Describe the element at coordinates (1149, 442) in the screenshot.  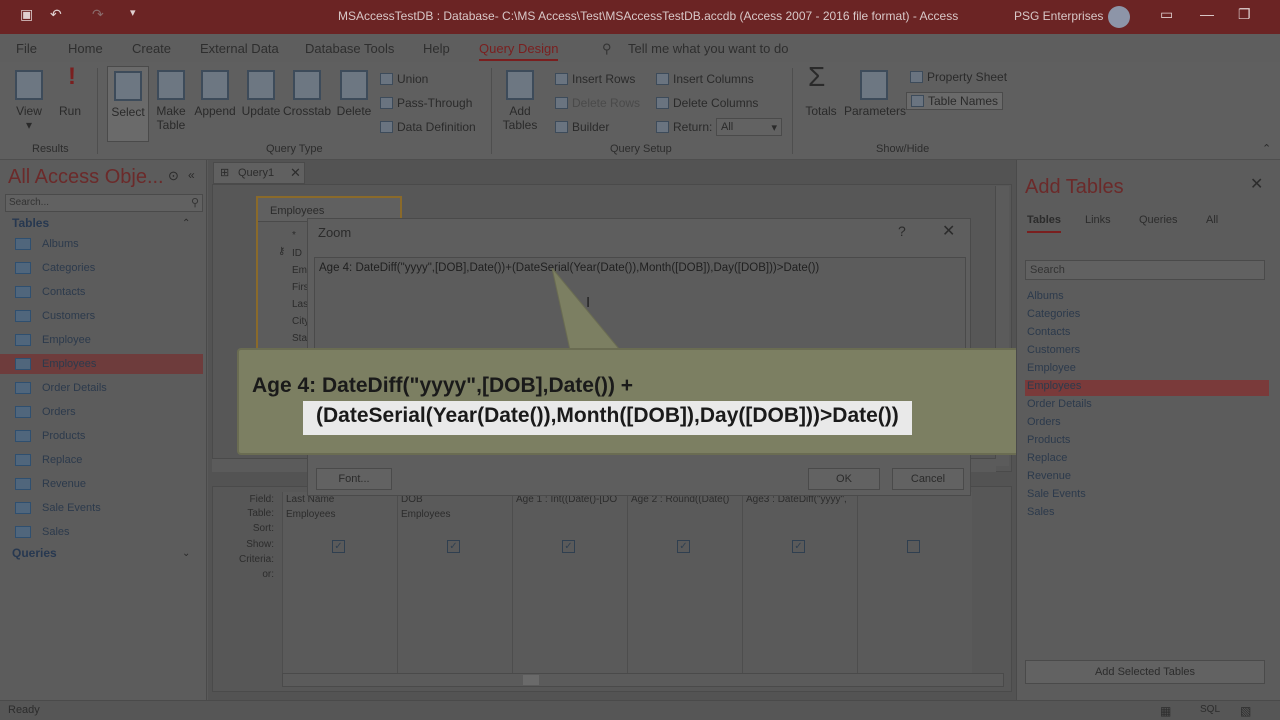
I see `add-tables-item: Products` at that location.